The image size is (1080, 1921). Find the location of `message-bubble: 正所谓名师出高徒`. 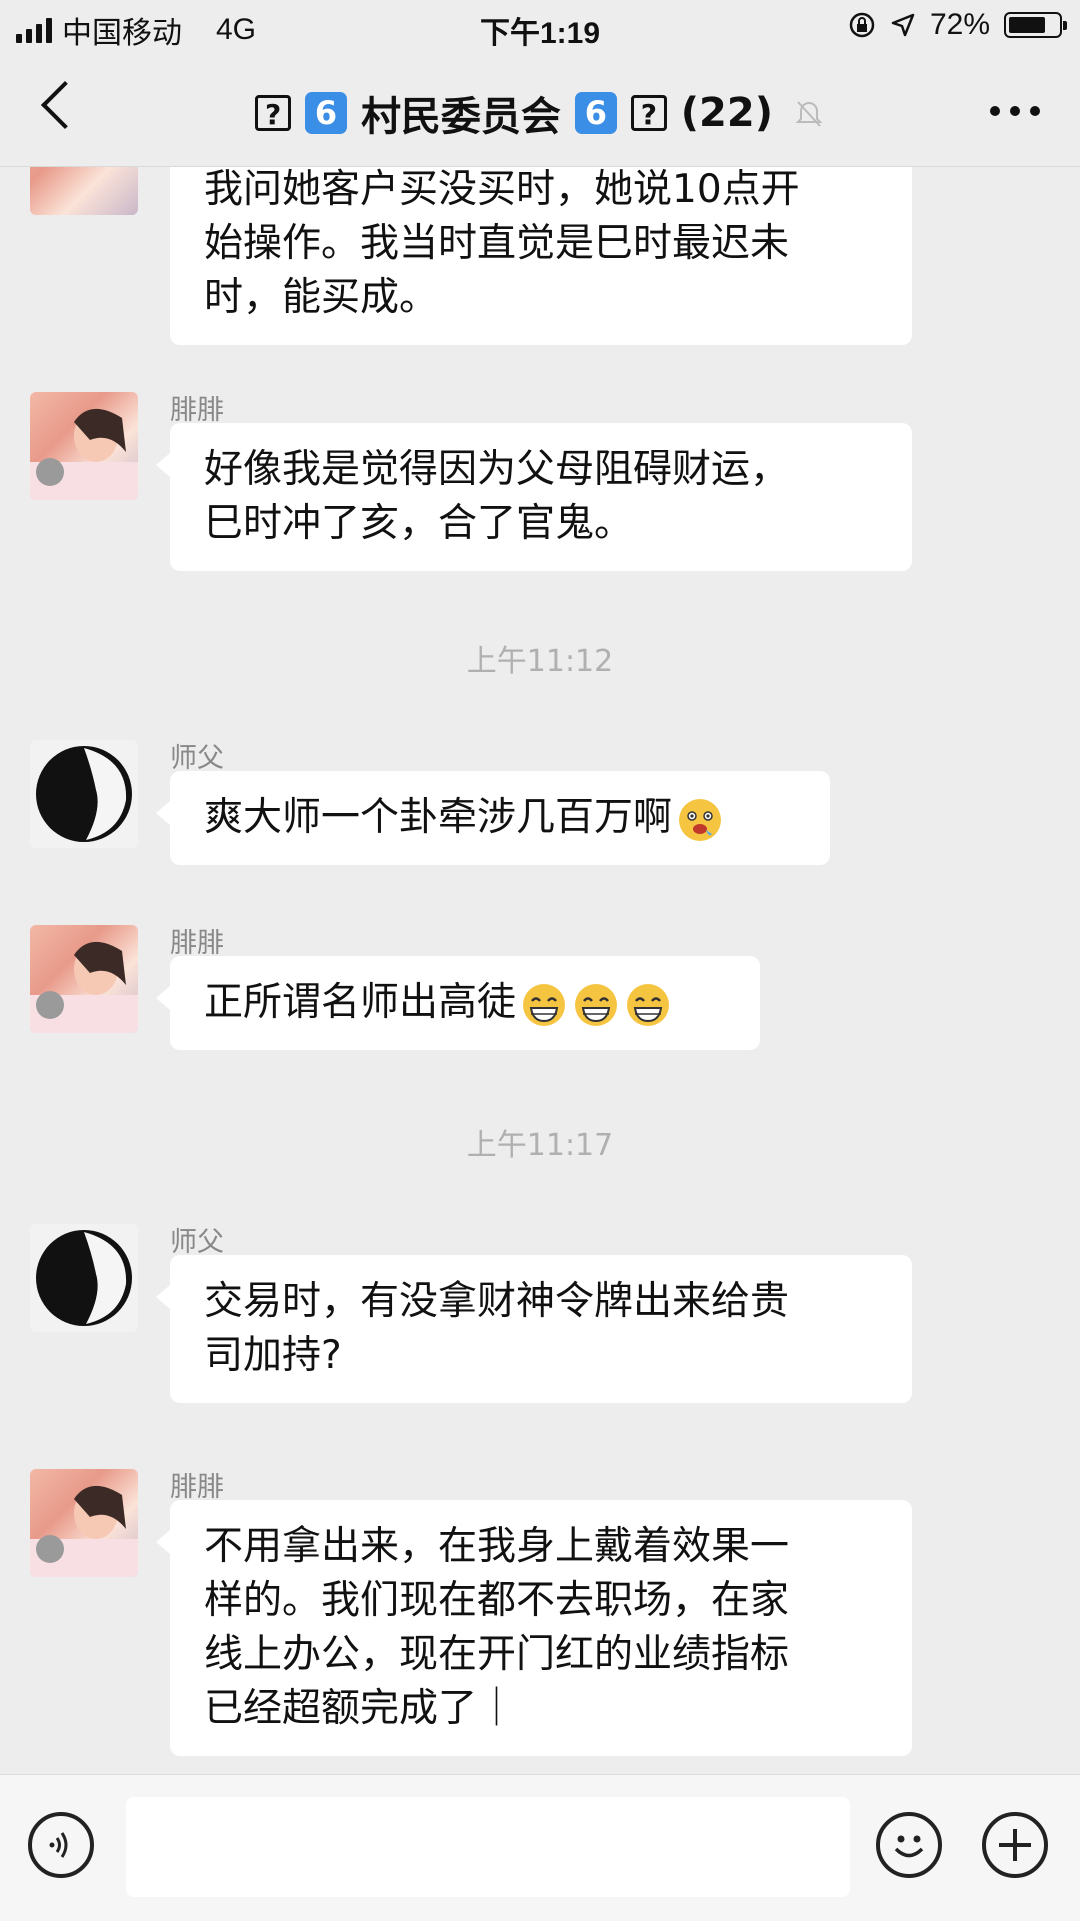

message-bubble: 正所谓名师出高徒 is located at coordinates (458, 1003).